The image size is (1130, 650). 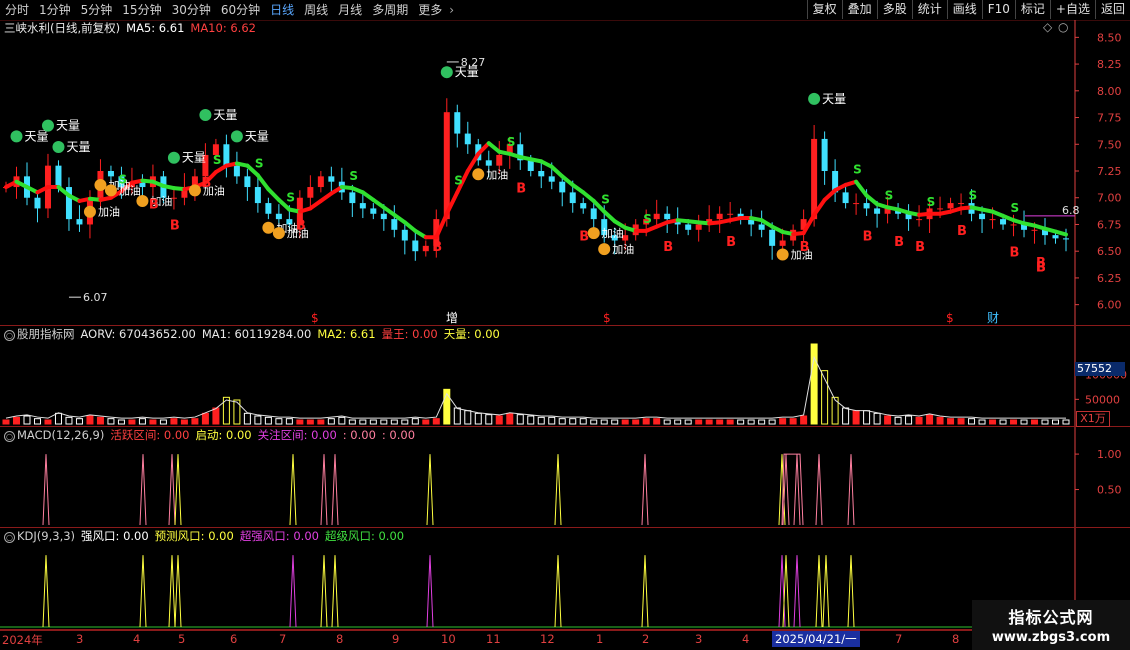 I want to click on jiayou-label: 加油, so click(x=497, y=174).